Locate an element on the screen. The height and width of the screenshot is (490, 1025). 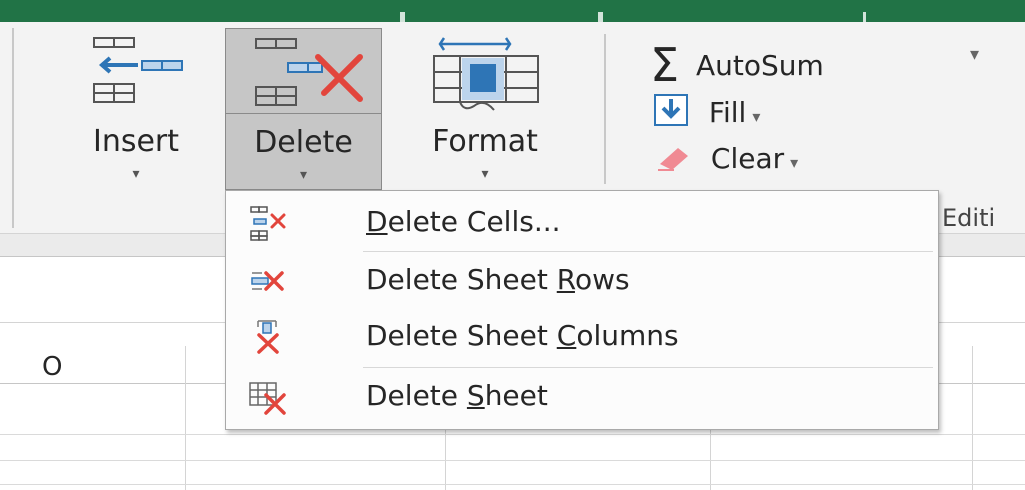
editing-group-label: Editi is located at coordinates (969, 218).